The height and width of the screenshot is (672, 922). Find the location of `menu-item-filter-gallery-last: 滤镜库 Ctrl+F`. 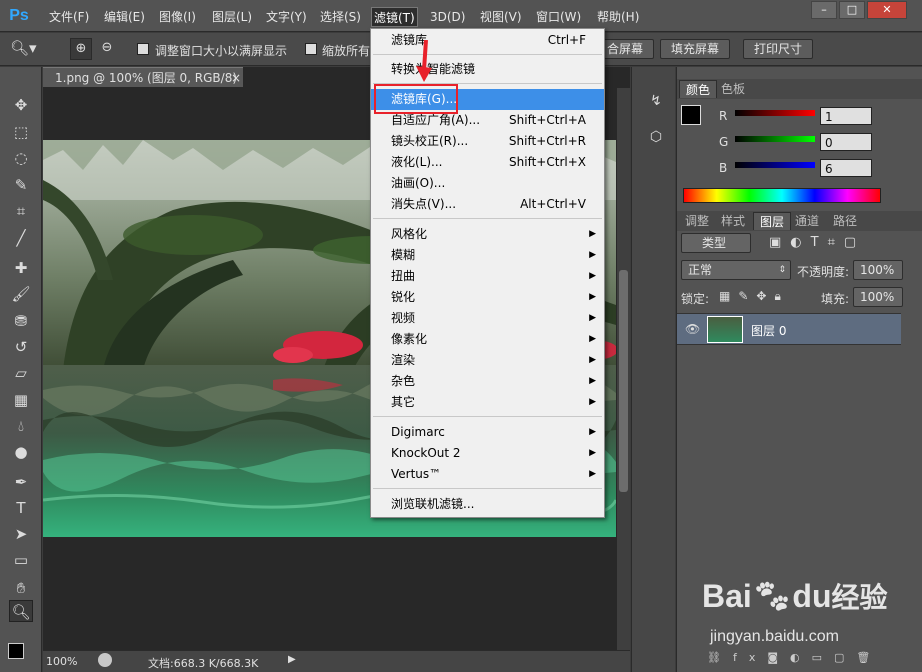

menu-item-filter-gallery-last: 滤镜库 Ctrl+F is located at coordinates (487, 40).